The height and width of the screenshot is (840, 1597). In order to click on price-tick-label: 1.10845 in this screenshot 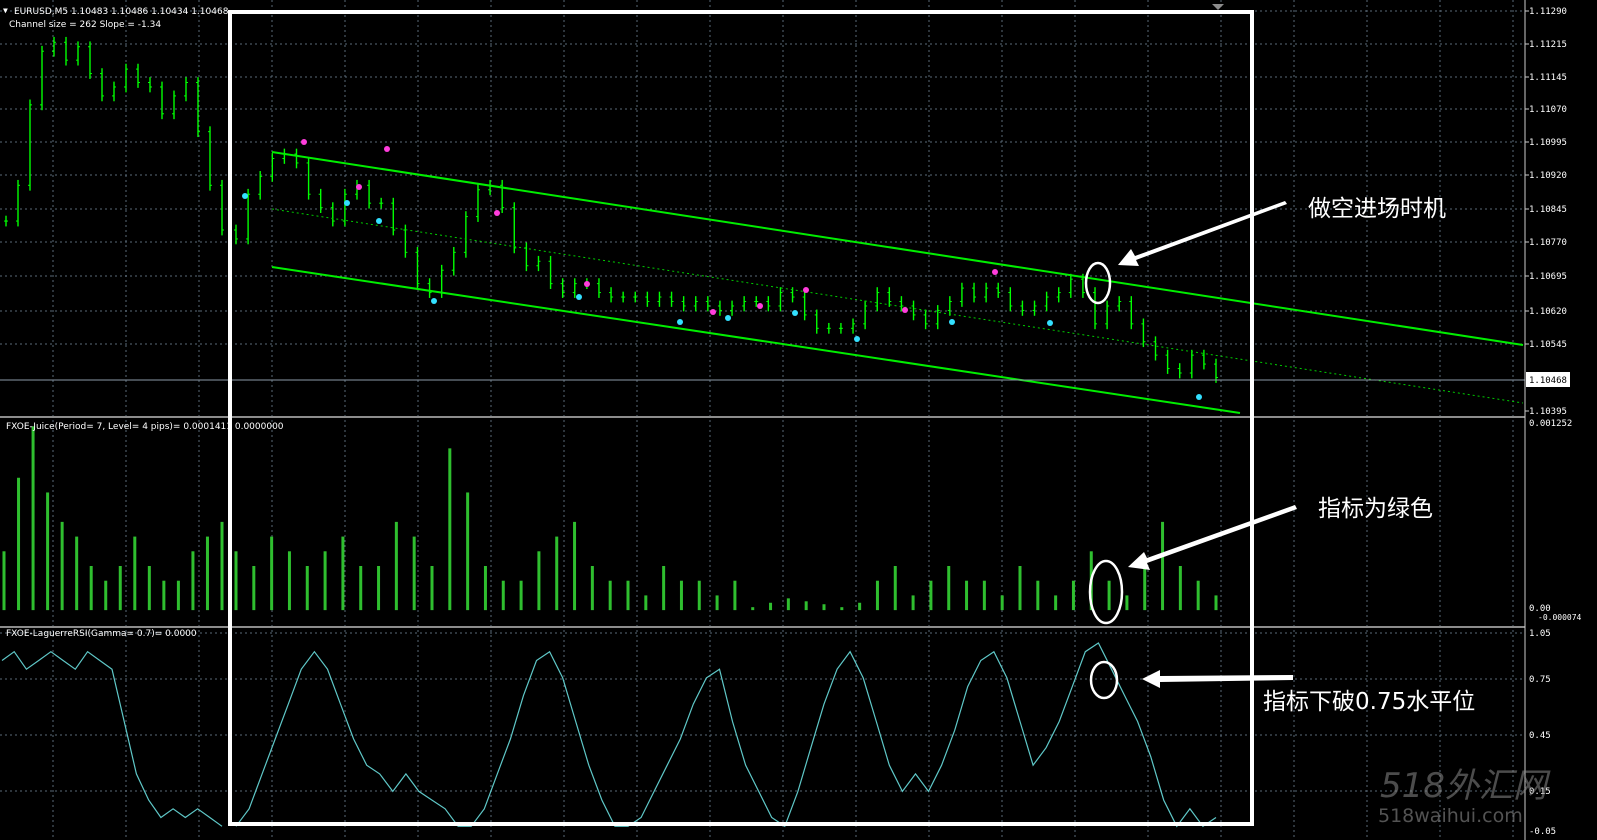, I will do `click(1548, 210)`.